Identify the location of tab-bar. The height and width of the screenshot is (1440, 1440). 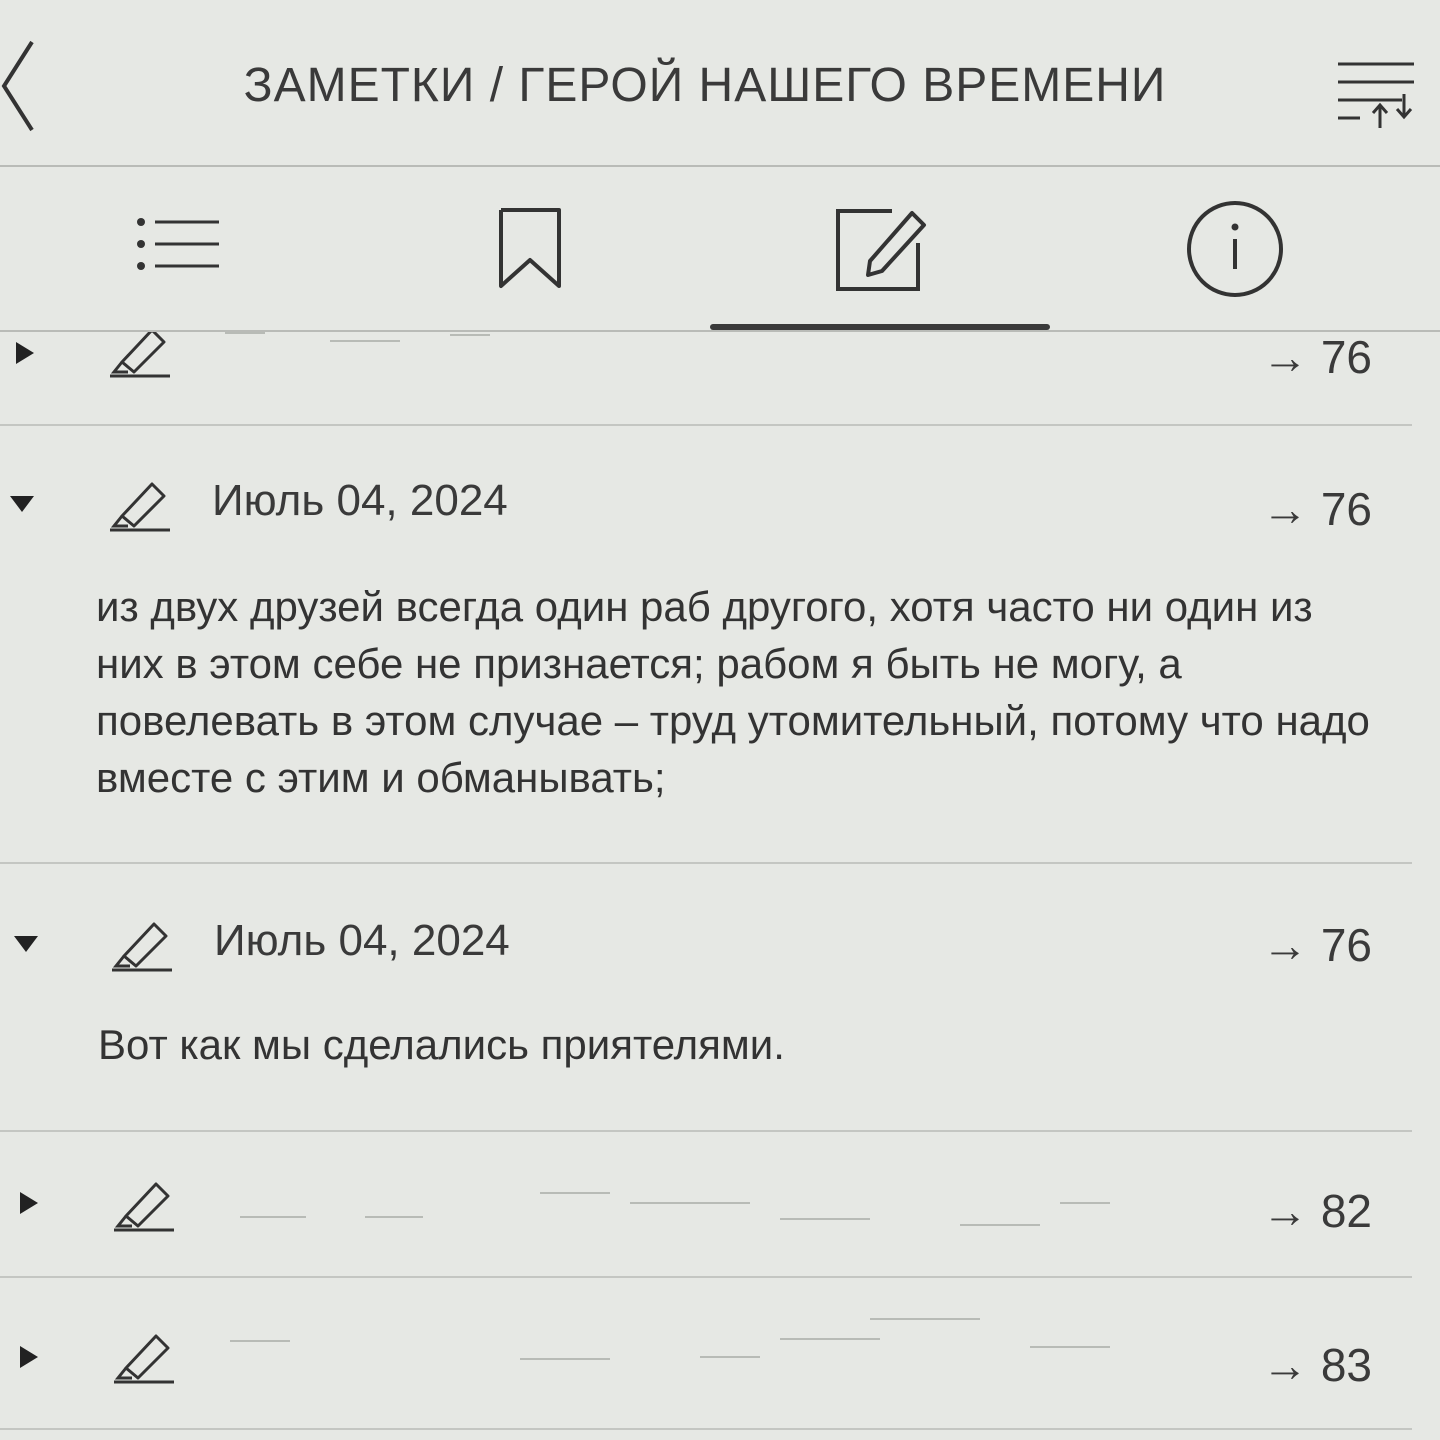
(720, 249).